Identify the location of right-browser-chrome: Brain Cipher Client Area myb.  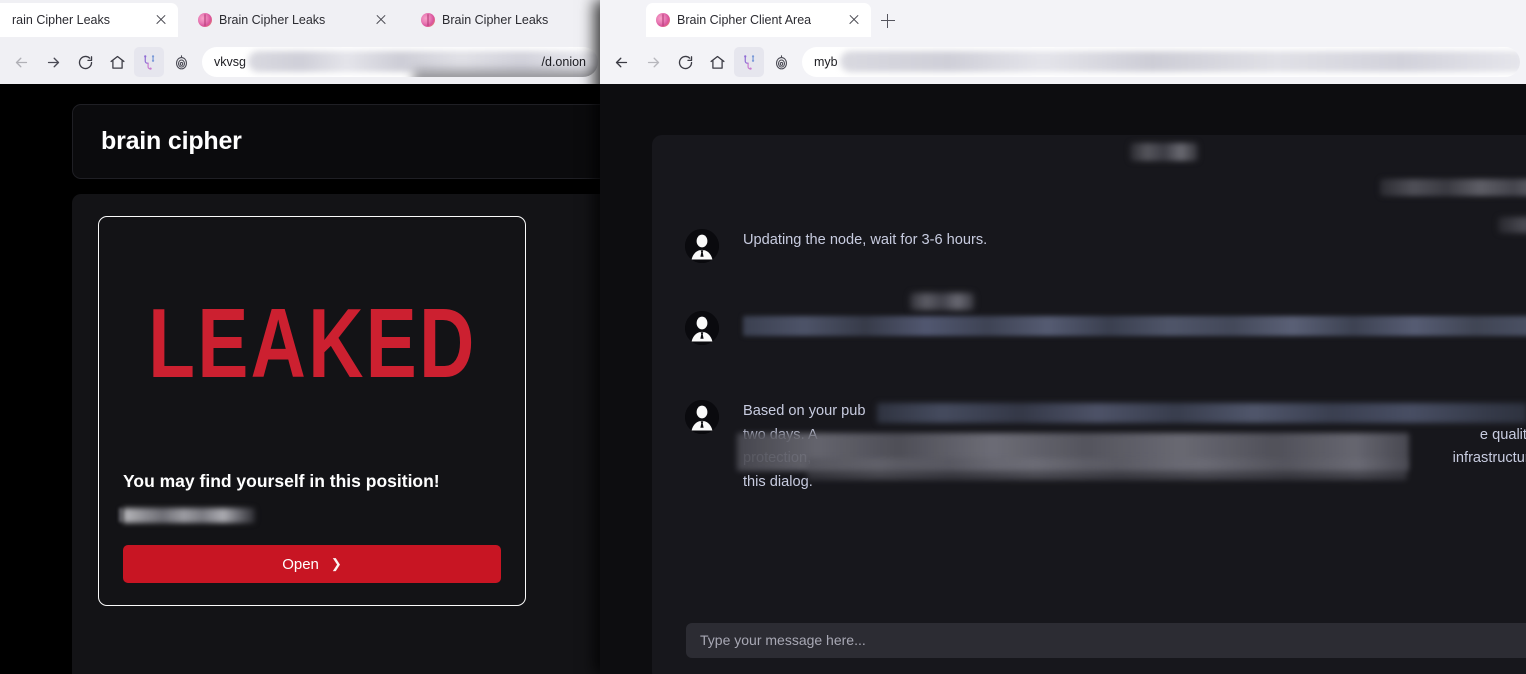
(1063, 42).